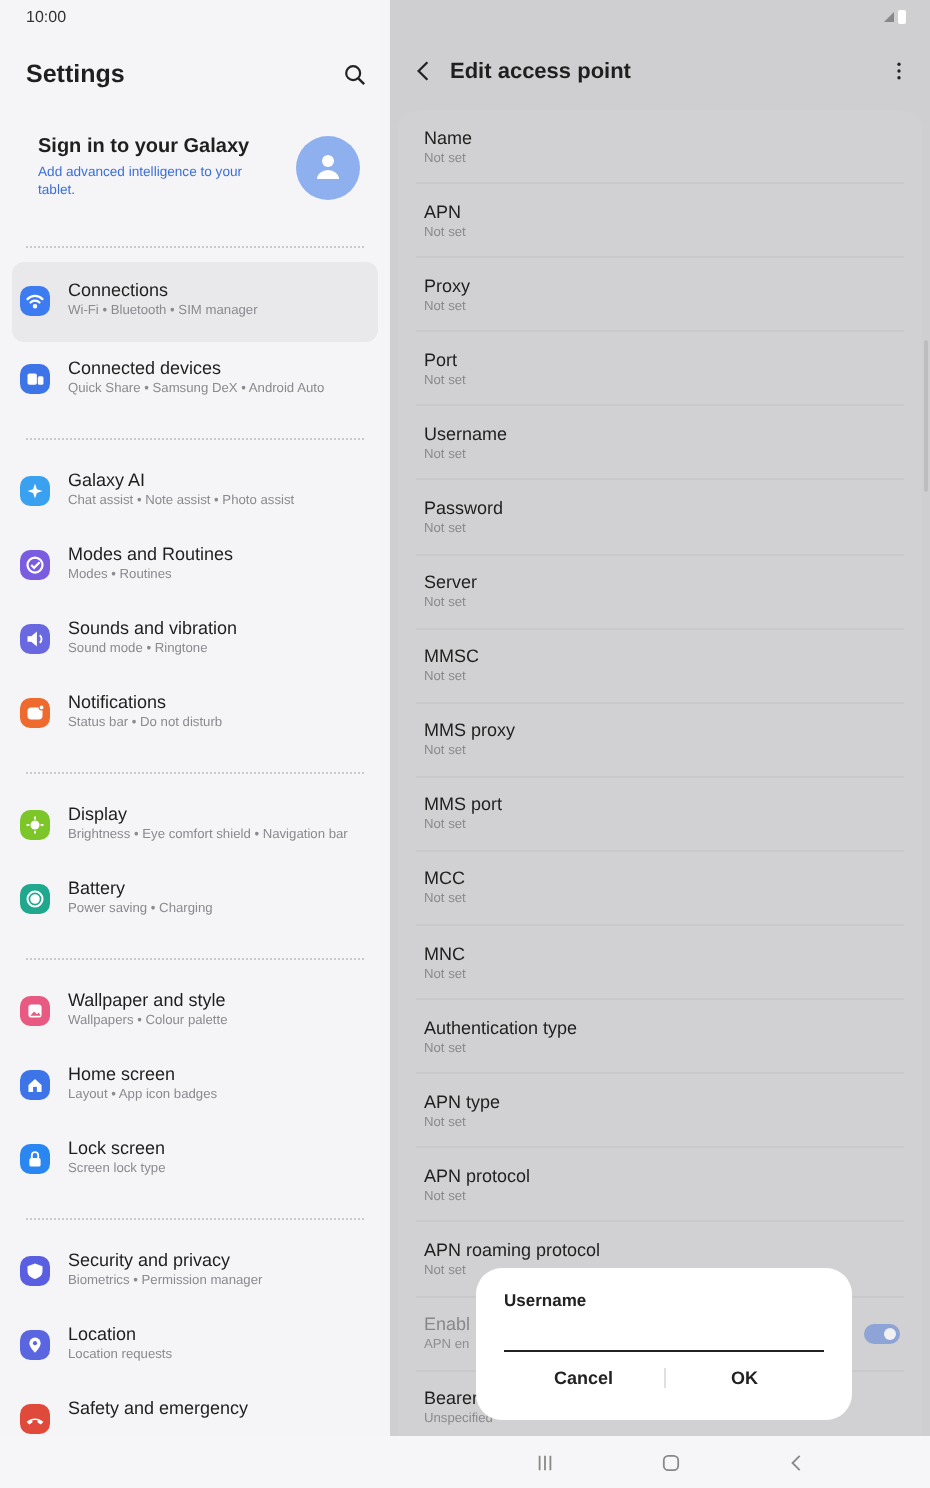  What do you see at coordinates (355, 74) in the screenshot?
I see `search-icon` at bounding box center [355, 74].